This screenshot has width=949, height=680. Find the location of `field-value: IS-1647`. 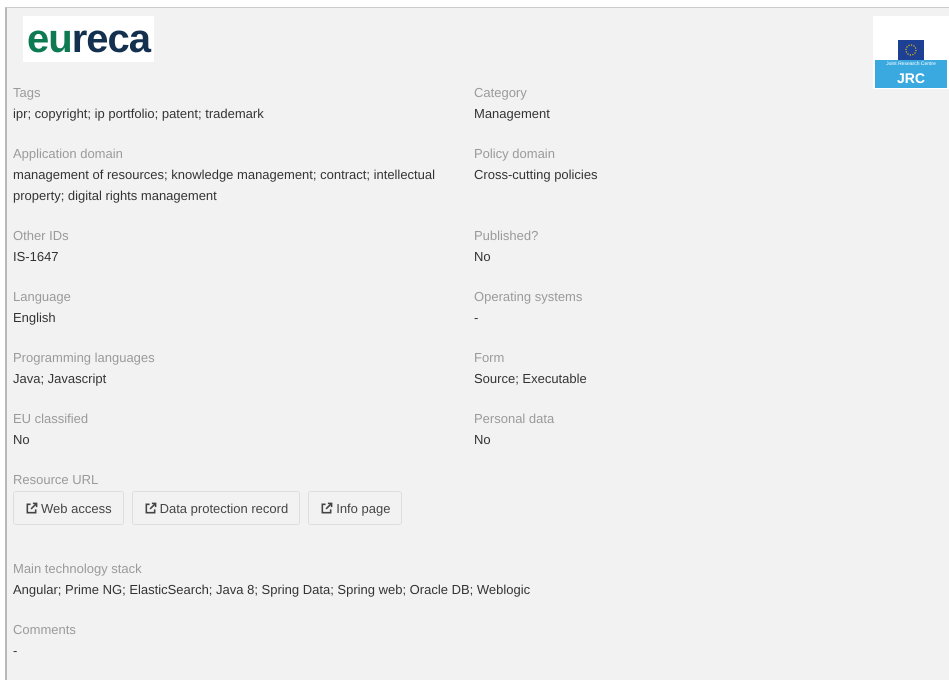

field-value: IS-1647 is located at coordinates (36, 257).